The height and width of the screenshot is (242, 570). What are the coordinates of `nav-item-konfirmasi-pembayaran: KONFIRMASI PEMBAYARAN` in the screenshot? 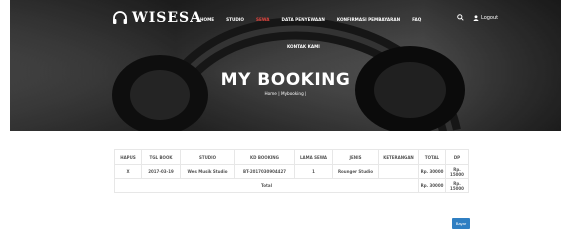 It's located at (368, 19).